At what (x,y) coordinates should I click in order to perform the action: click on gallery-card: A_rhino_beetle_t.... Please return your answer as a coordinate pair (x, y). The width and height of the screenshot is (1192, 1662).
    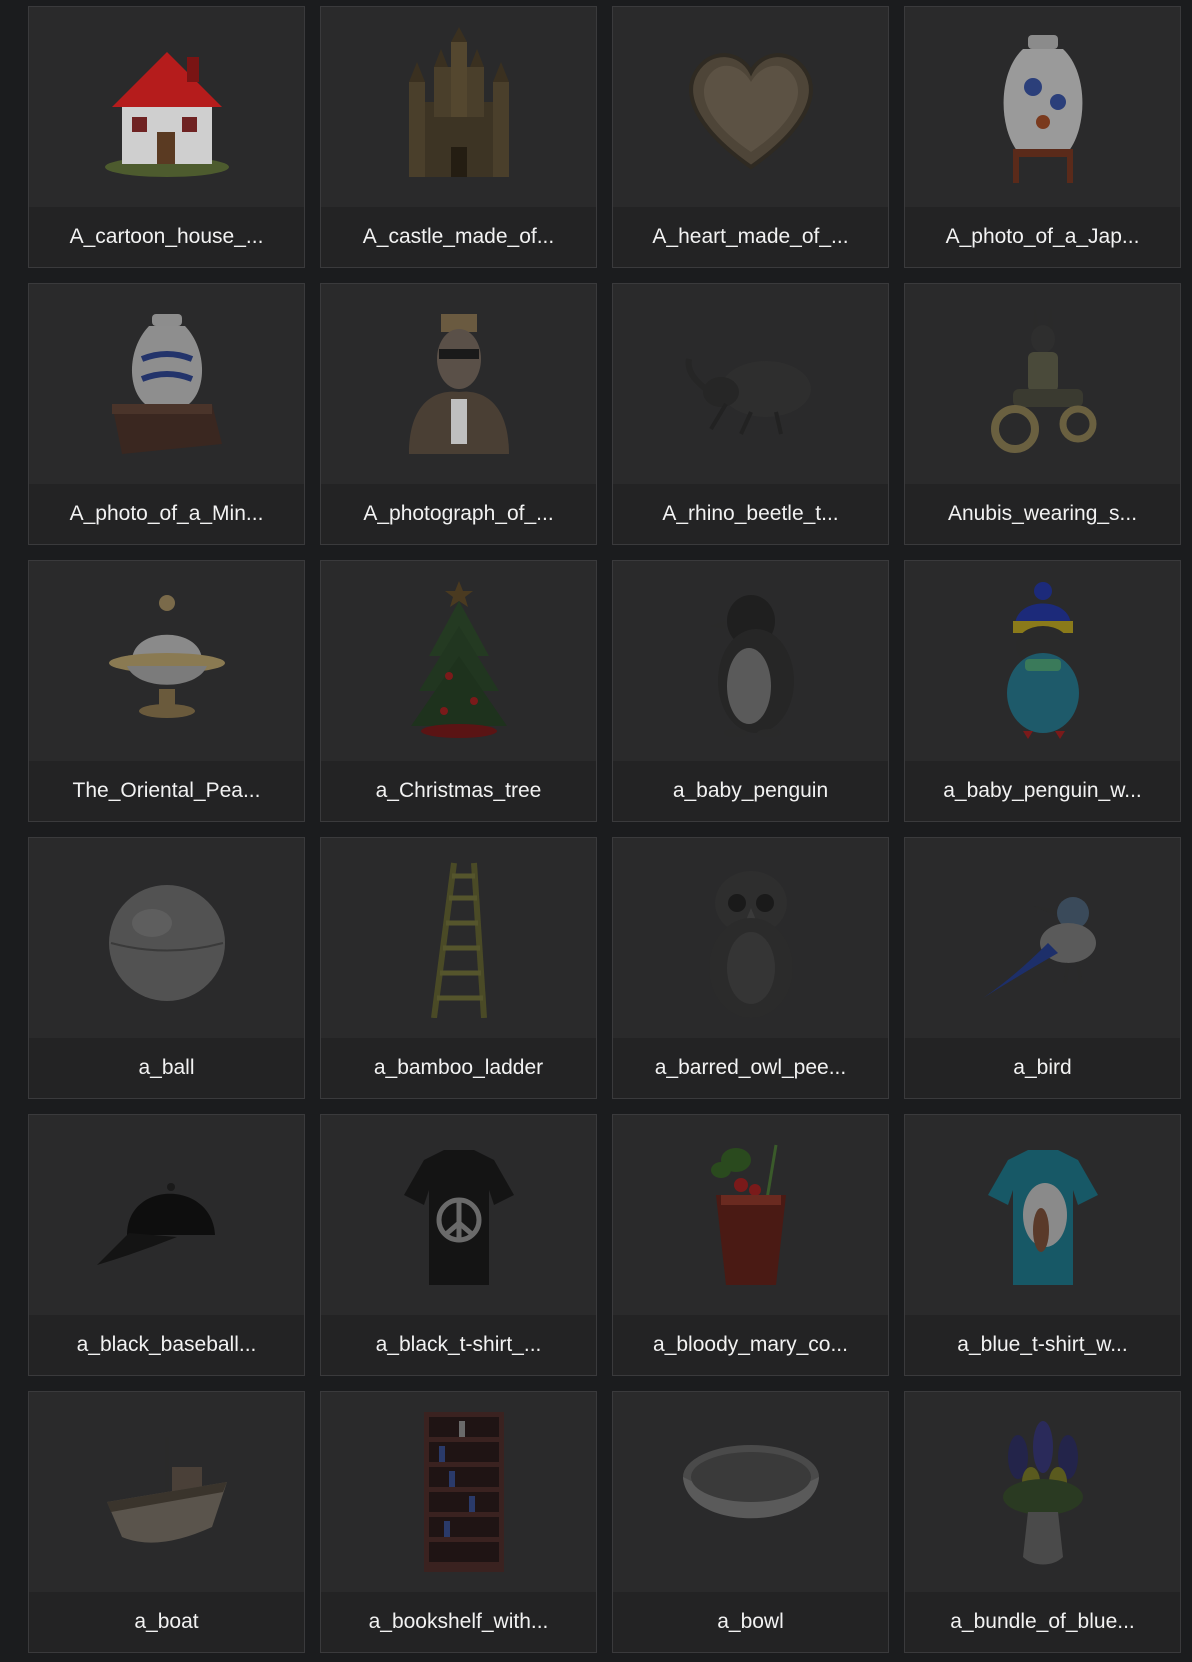
    Looking at the image, I should click on (750, 414).